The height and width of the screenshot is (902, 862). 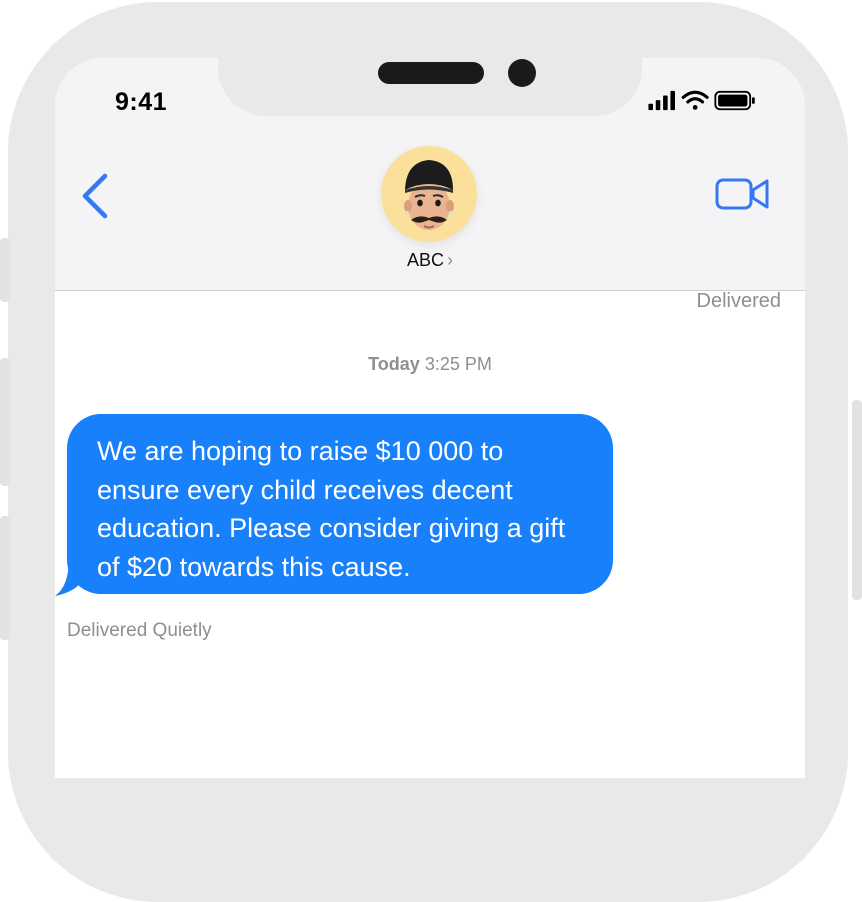 What do you see at coordinates (5, 578) in the screenshot?
I see `silent-switch` at bounding box center [5, 578].